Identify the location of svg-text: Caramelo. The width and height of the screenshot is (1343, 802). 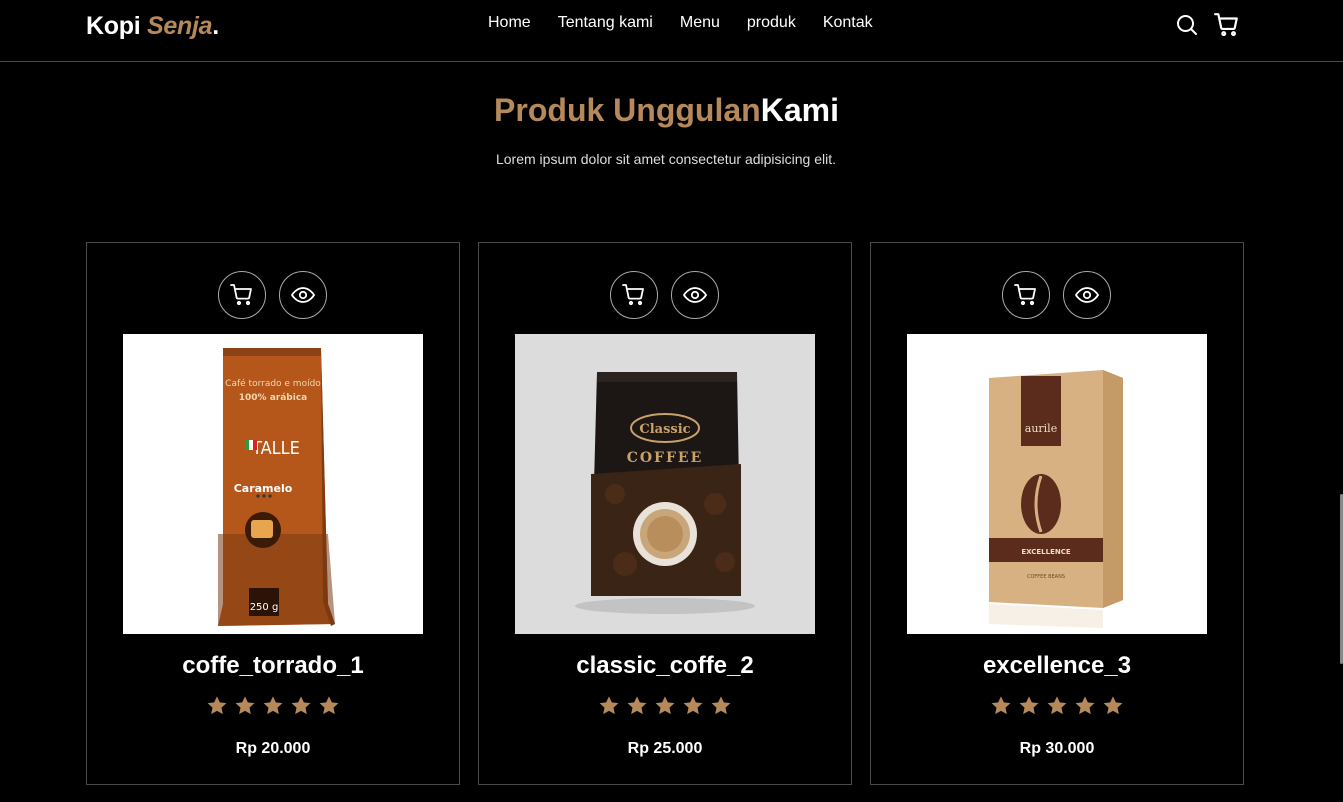
(263, 488).